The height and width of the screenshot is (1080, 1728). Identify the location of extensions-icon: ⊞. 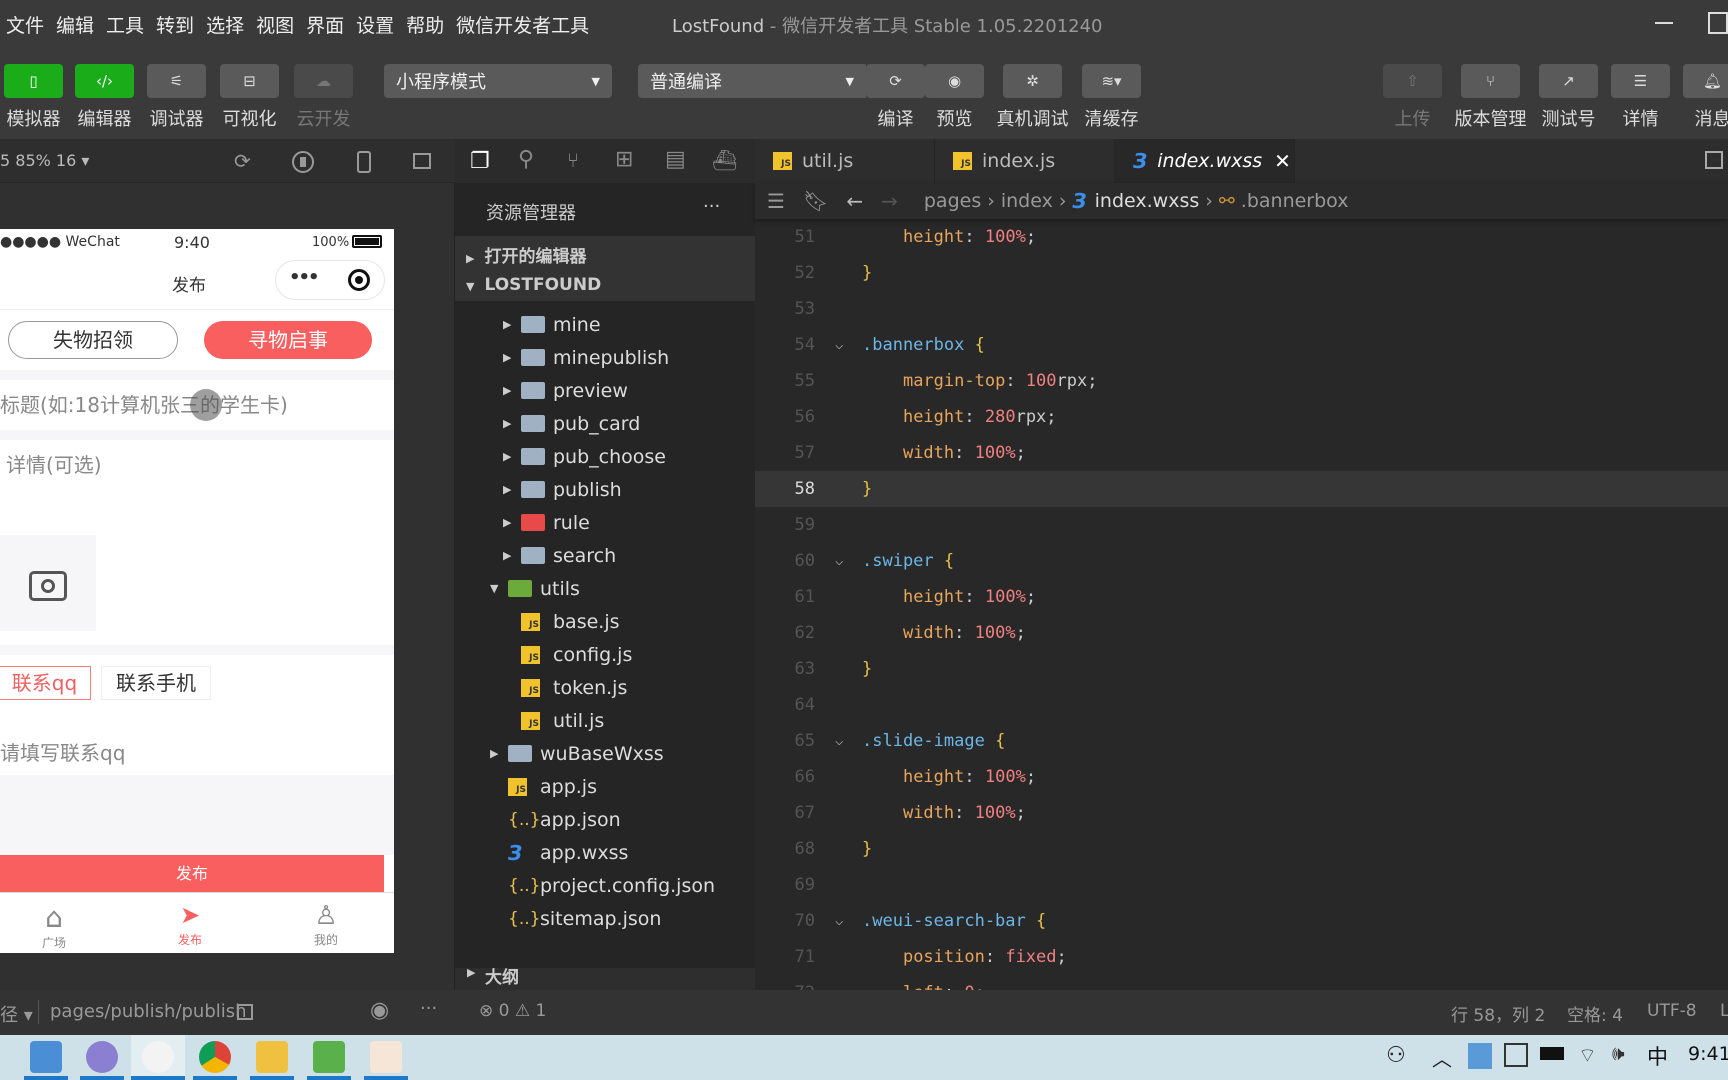
(624, 159).